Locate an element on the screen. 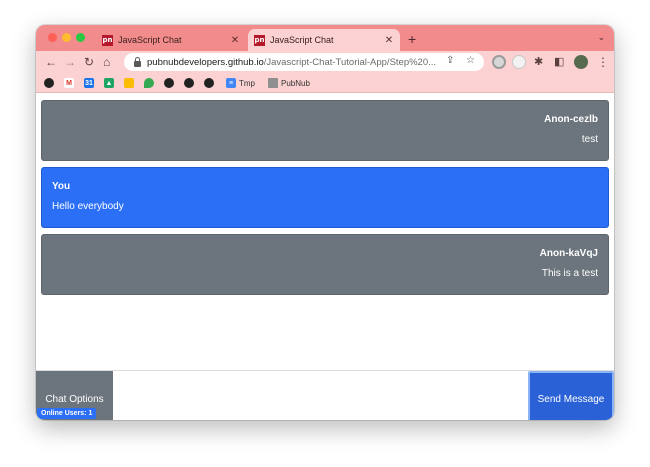 The width and height of the screenshot is (650, 467). bookmark-calendar: 31 is located at coordinates (90, 83).